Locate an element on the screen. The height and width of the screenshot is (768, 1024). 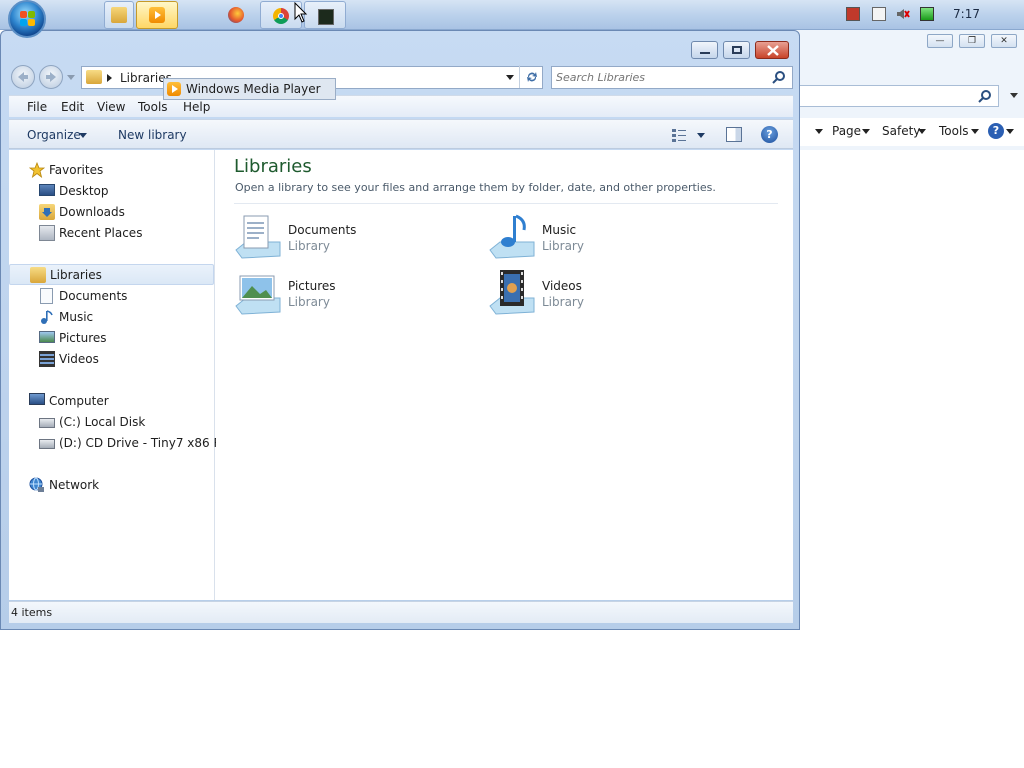
page-menu: Page is located at coordinates (846, 131).